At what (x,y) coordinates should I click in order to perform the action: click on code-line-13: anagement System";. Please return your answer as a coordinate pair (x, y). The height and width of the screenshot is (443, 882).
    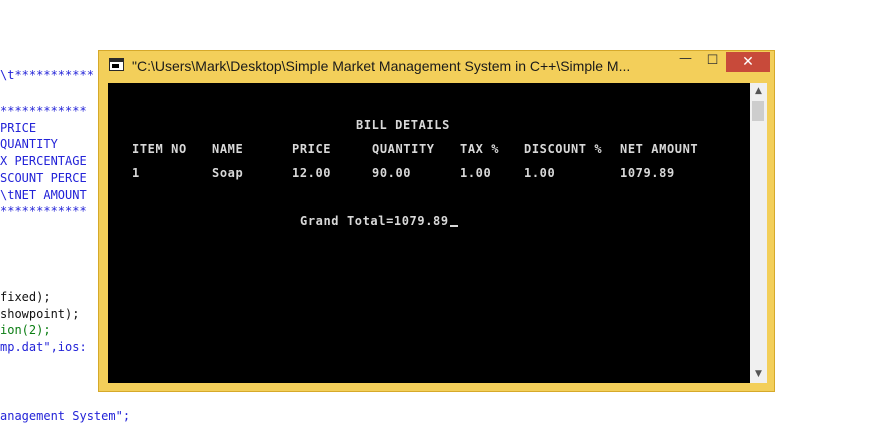
    Looking at the image, I should click on (65, 416).